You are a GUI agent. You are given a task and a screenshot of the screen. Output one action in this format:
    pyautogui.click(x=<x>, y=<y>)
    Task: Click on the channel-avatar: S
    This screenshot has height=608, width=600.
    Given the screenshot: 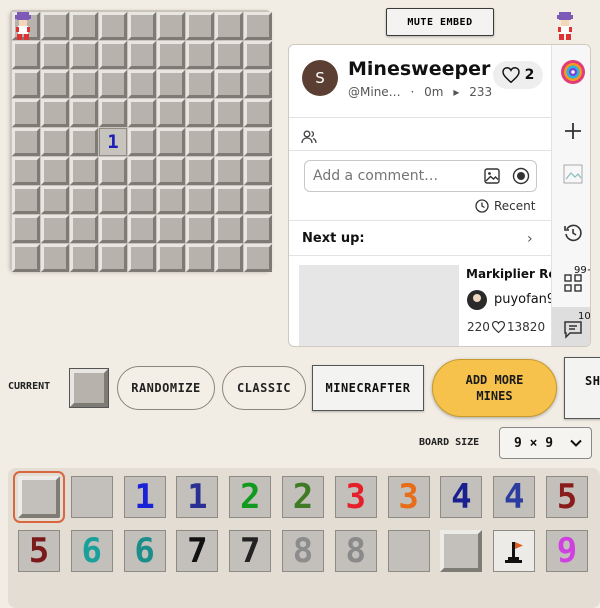 What is the action you would take?
    pyautogui.click(x=320, y=78)
    